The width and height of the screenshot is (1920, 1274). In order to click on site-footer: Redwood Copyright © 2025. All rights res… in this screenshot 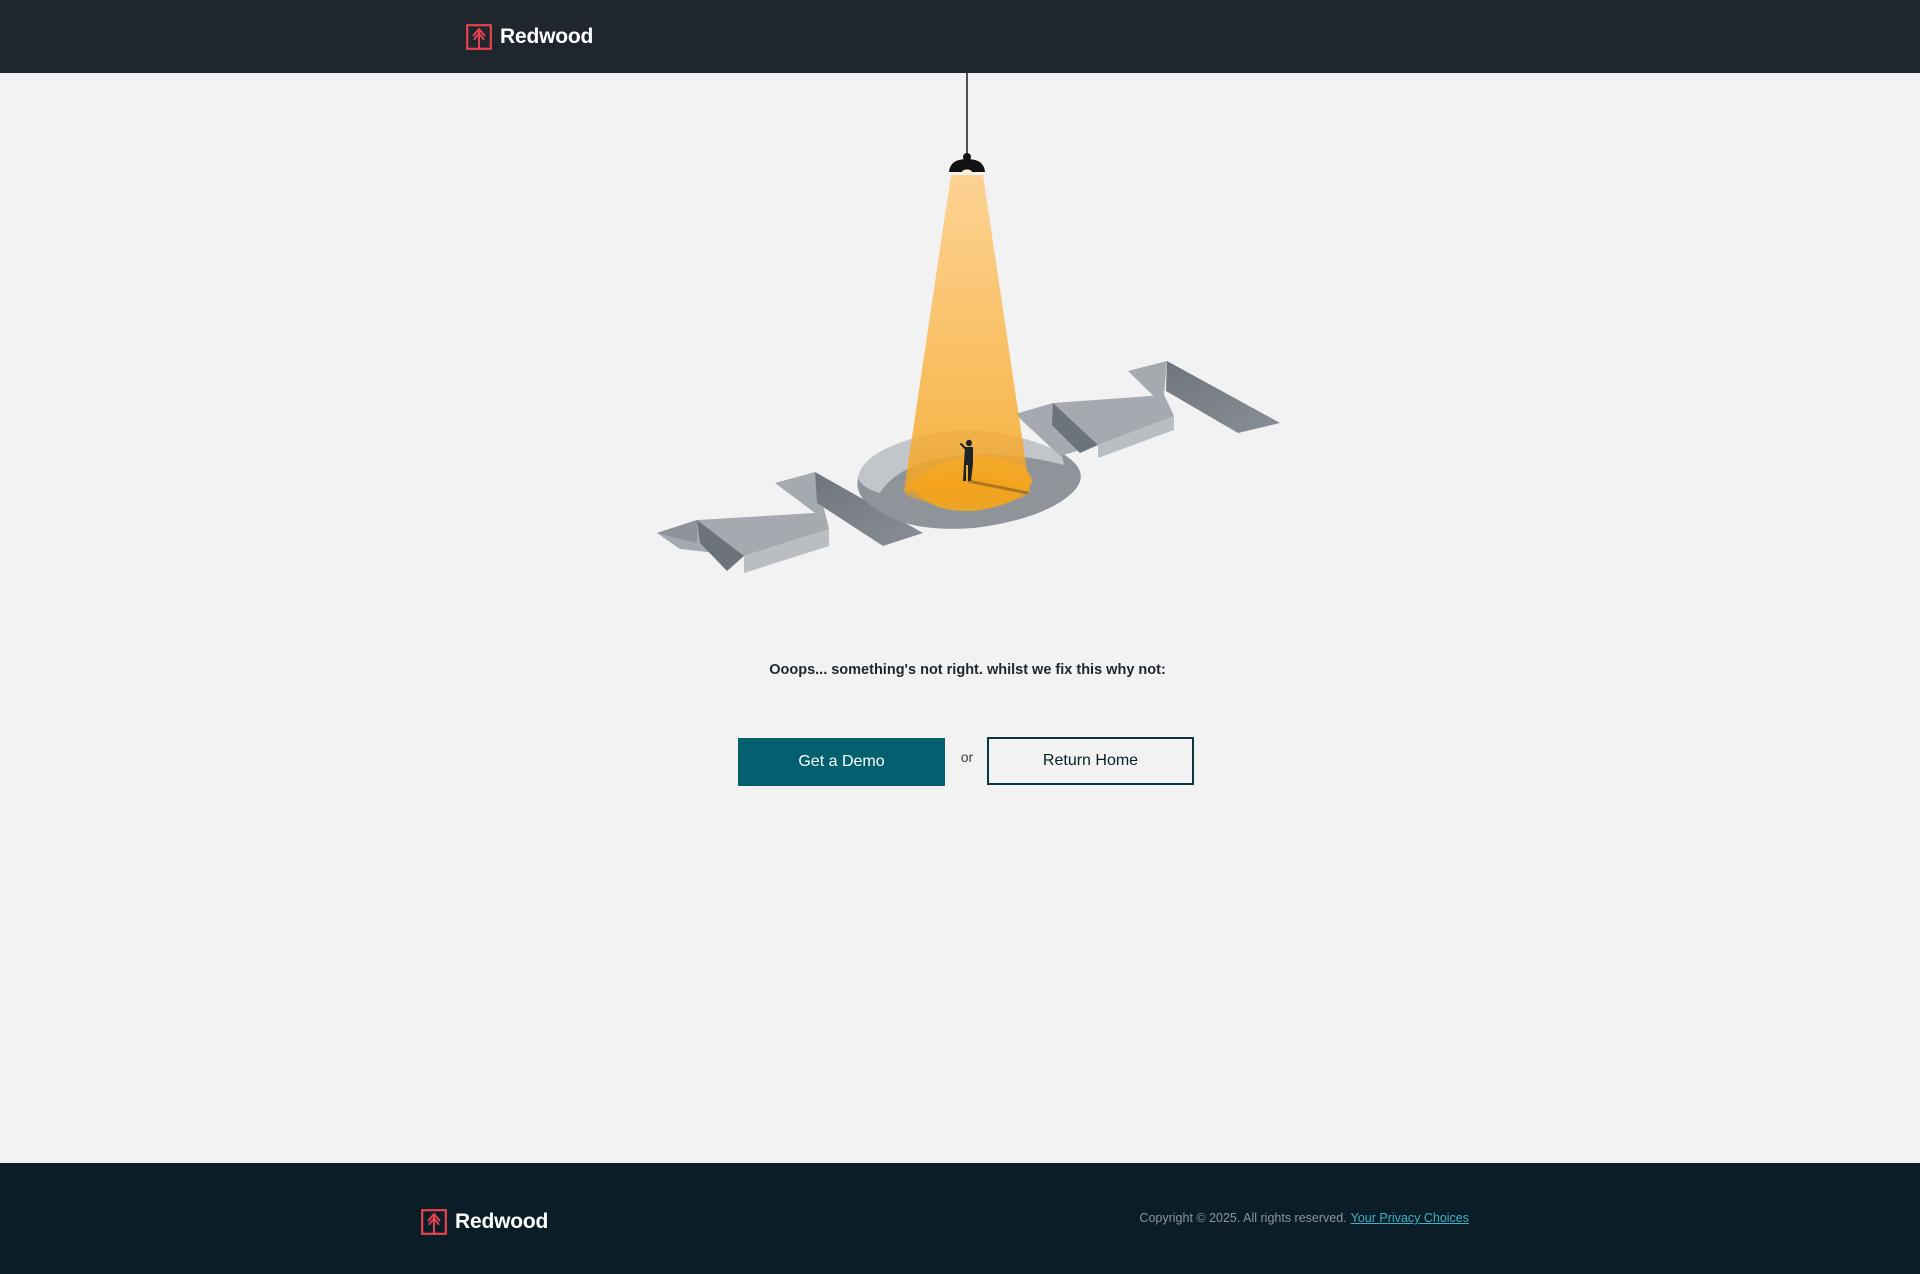, I will do `click(960, 1218)`.